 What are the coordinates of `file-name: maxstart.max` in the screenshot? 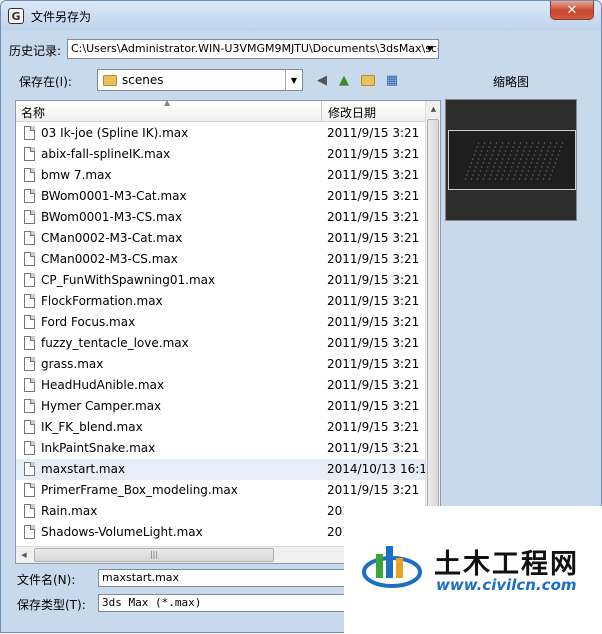 It's located at (83, 469).